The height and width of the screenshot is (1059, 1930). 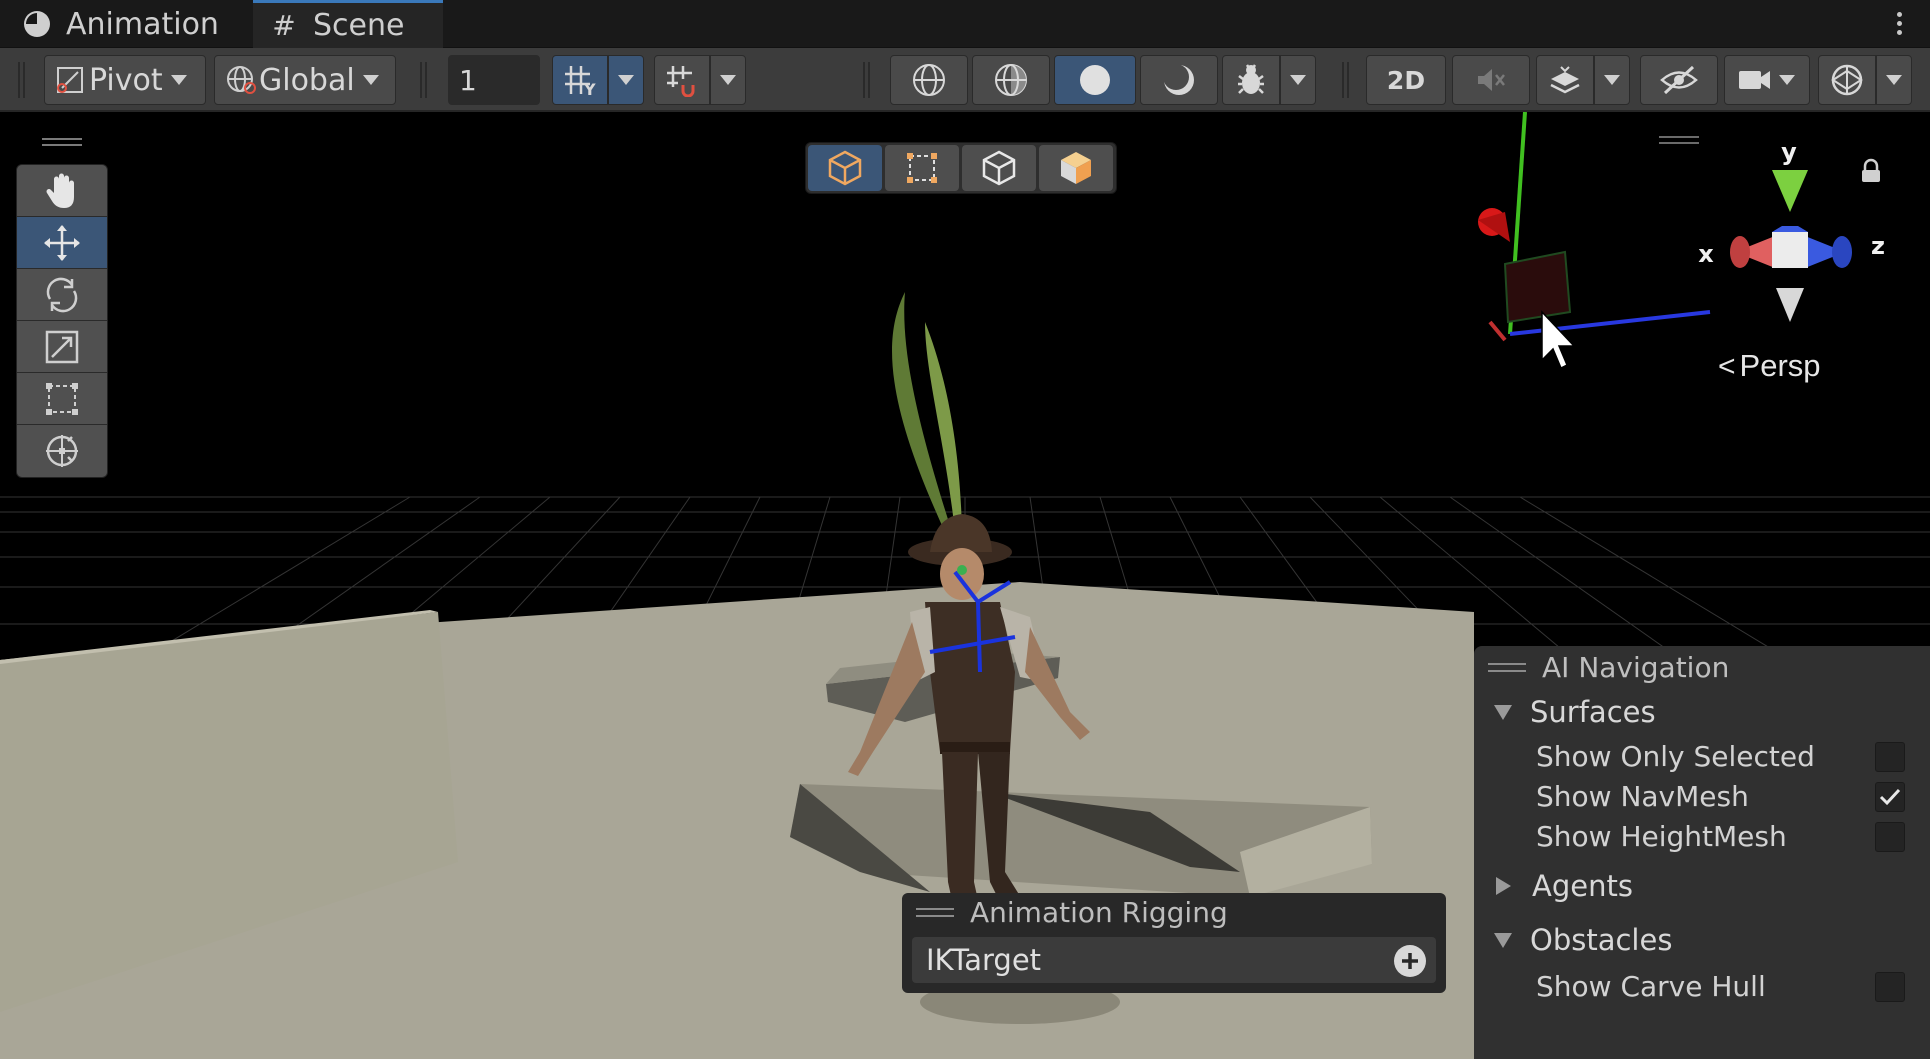 I want to click on layers-icon, so click(x=1565, y=80).